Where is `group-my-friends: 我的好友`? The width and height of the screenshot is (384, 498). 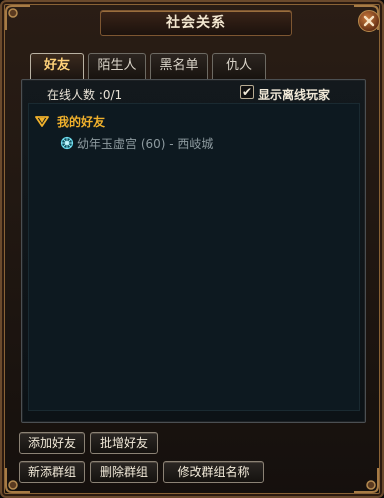
group-my-friends: 我的好友 is located at coordinates (81, 121).